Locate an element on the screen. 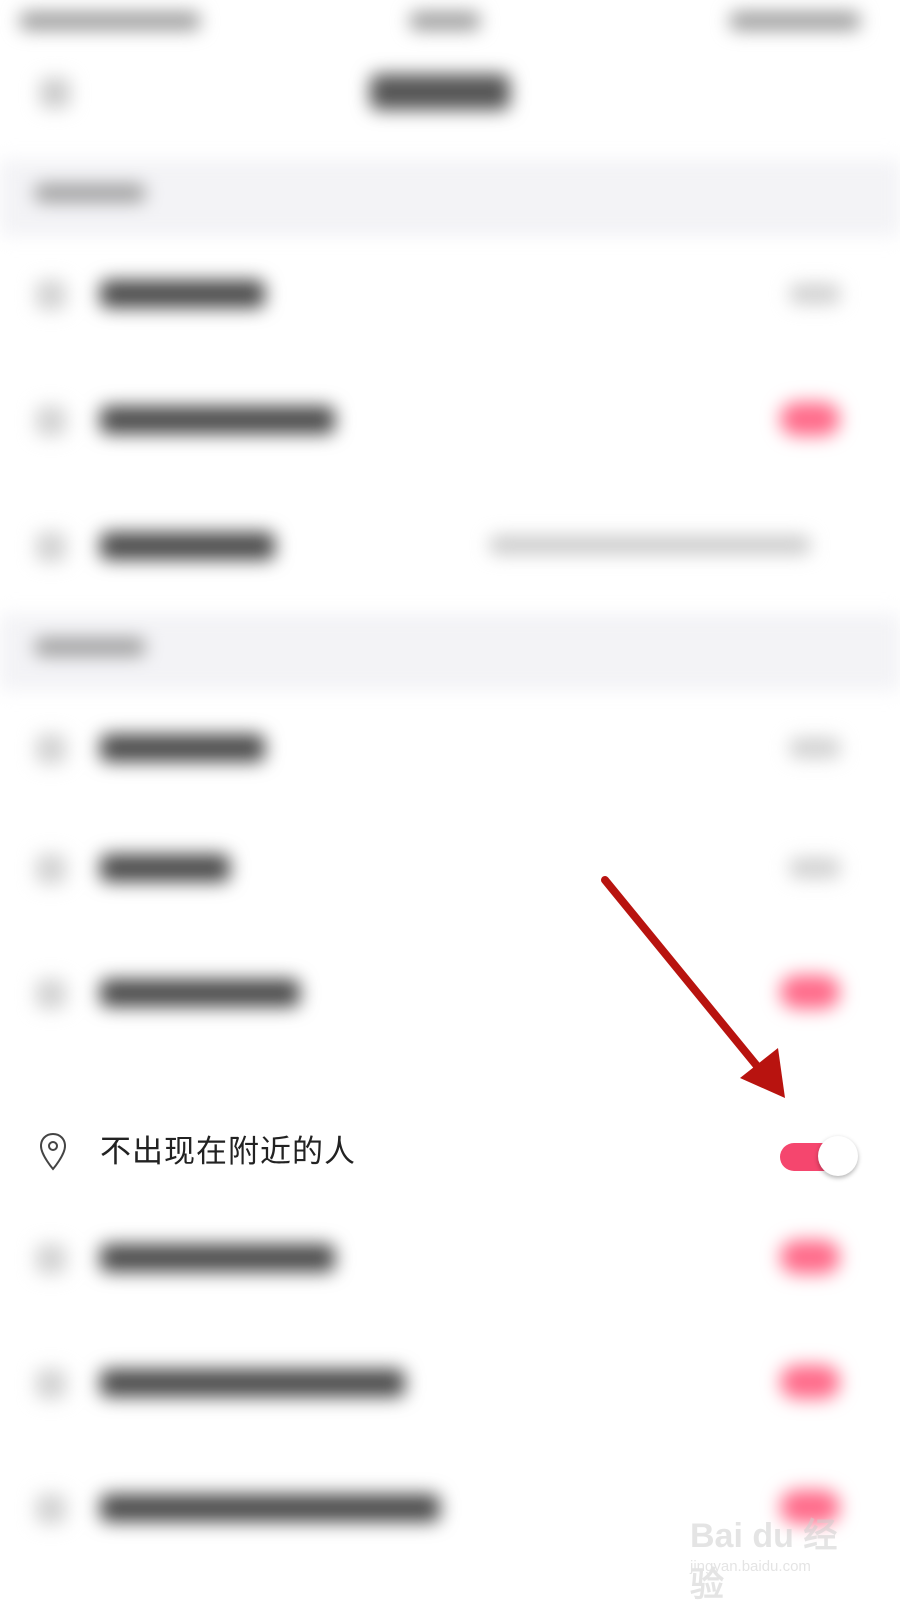  baidu-watermark: Bai du 经验 jingyan.baidu.com is located at coordinates (780, 1552).